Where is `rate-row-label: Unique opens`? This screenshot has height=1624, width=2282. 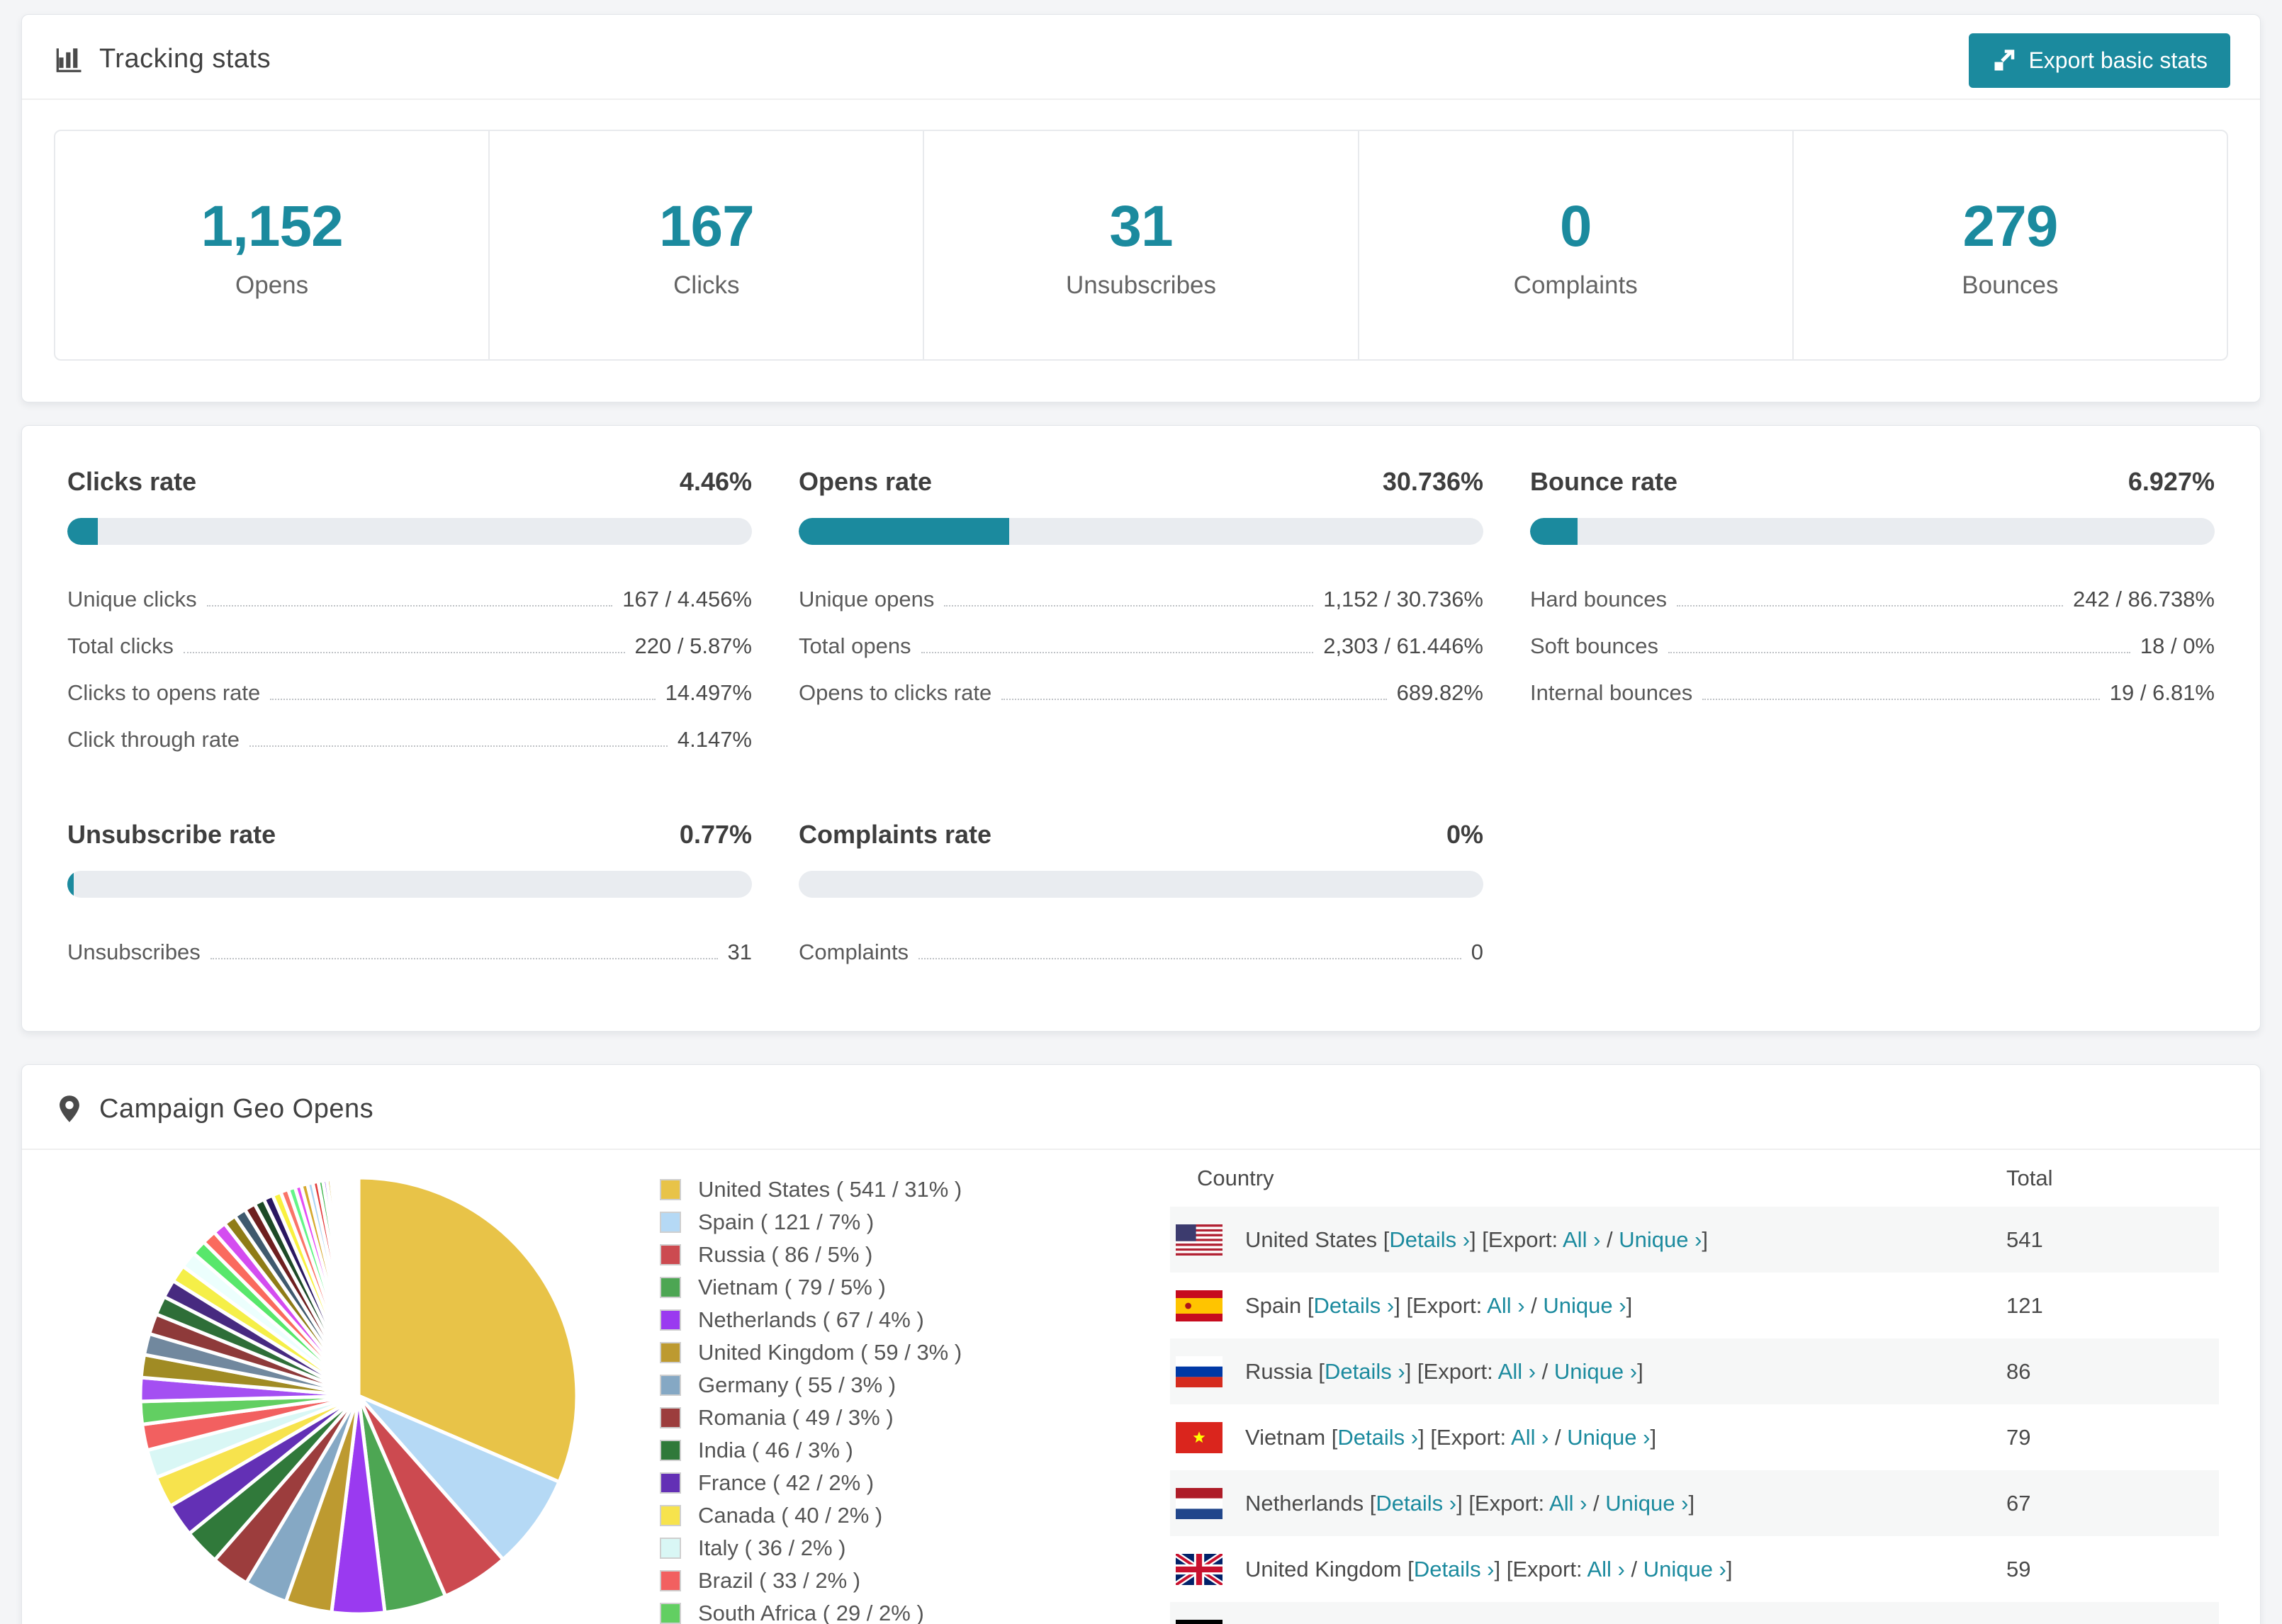 rate-row-label: Unique opens is located at coordinates (867, 599).